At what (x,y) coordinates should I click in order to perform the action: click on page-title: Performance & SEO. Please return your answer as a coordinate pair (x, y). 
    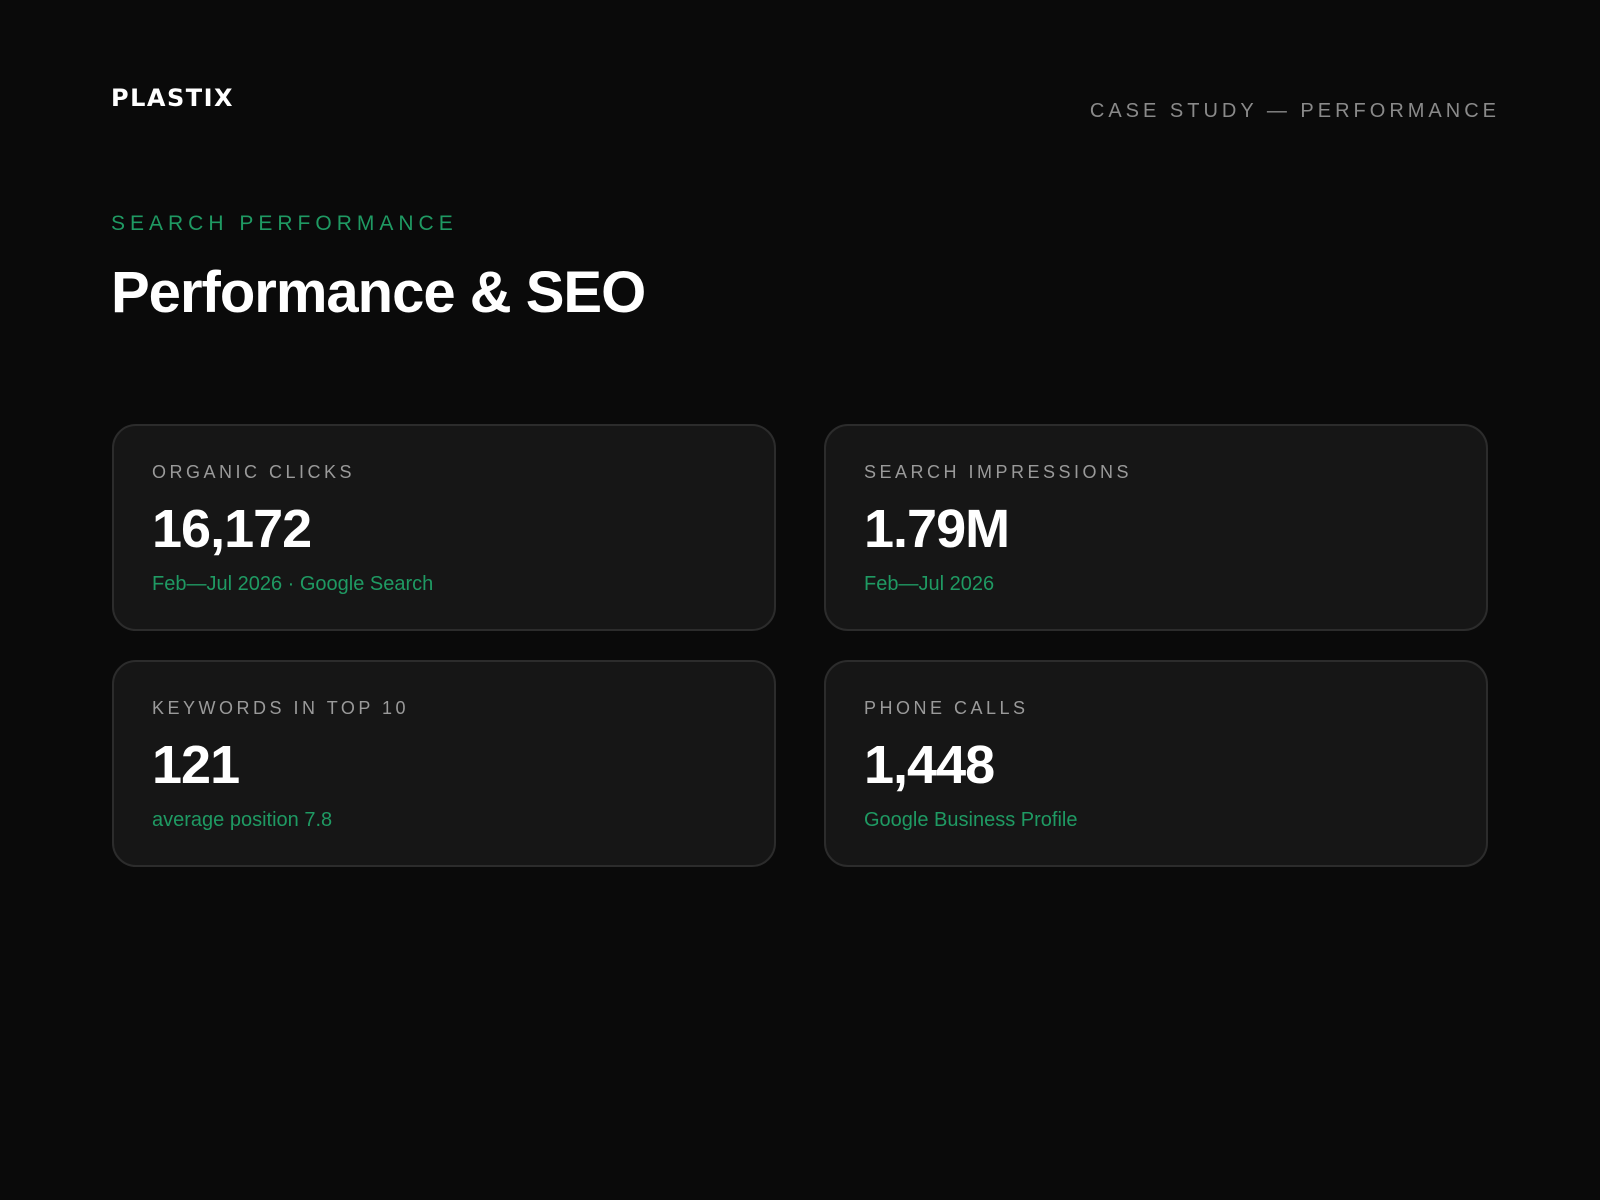
    Looking at the image, I should click on (378, 292).